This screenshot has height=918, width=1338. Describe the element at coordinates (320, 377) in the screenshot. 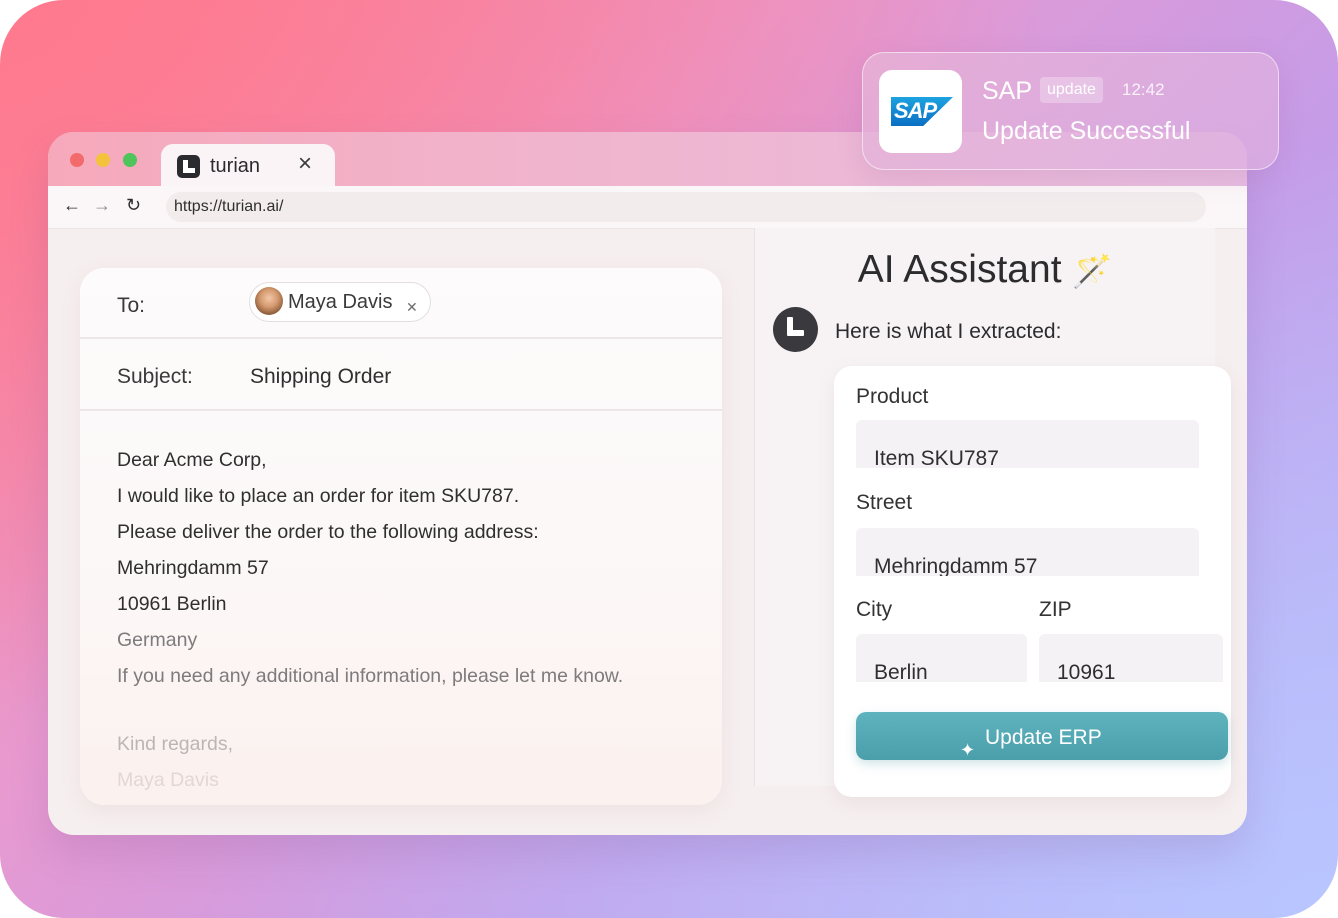

I see `subject-value: Shipping Order` at that location.